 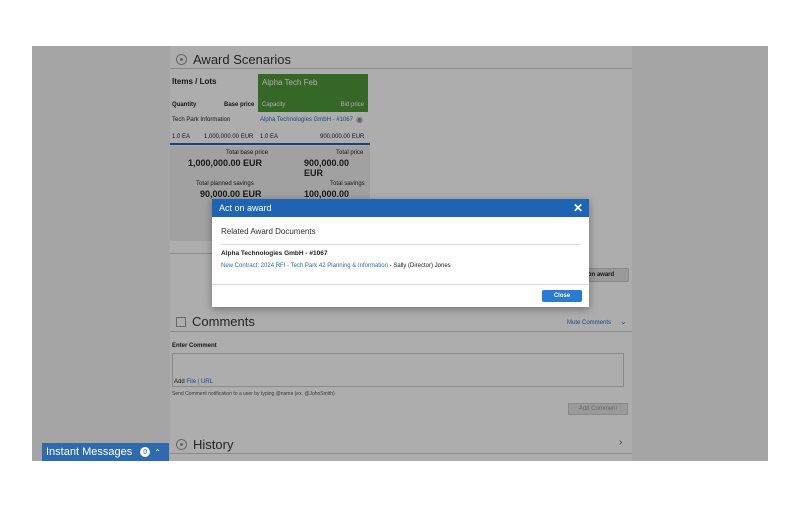 What do you see at coordinates (419, 266) in the screenshot?
I see `contract-contact: - Sally (Director) Jones` at bounding box center [419, 266].